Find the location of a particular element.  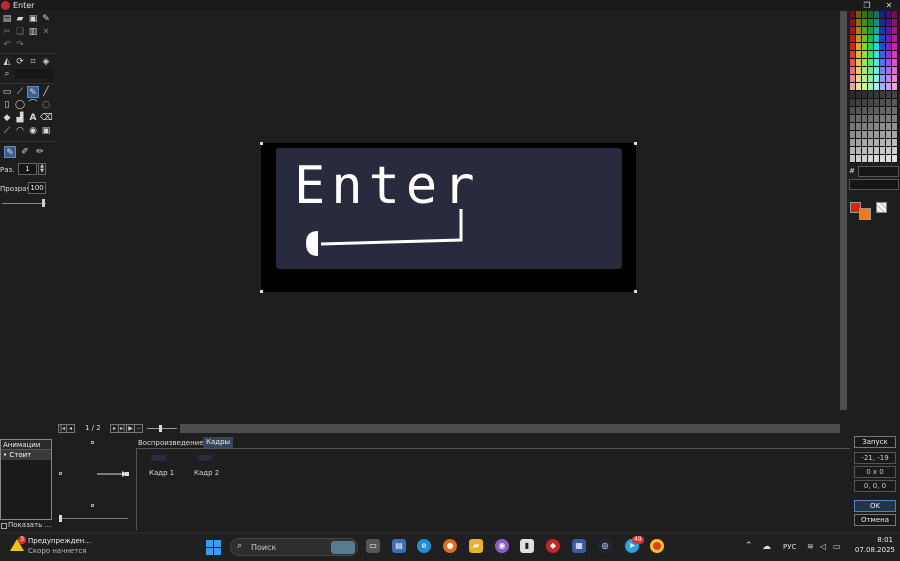

aseprite-app-icon: ◆ is located at coordinates (553, 546).